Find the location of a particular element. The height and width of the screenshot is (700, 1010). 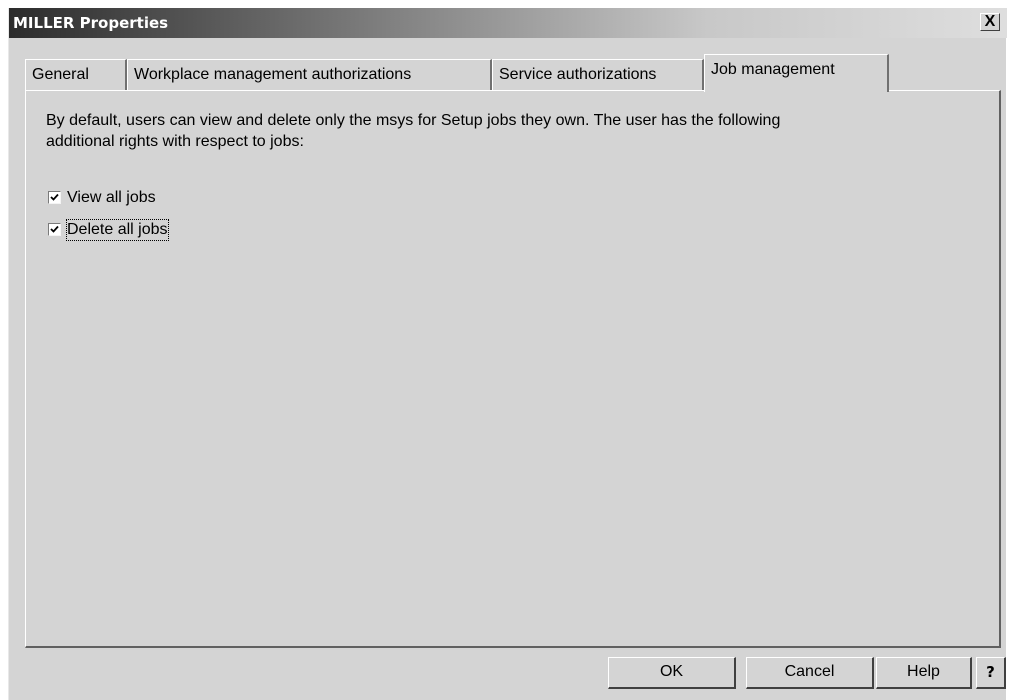

delete-all-jobs-checkbox is located at coordinates (54, 229).